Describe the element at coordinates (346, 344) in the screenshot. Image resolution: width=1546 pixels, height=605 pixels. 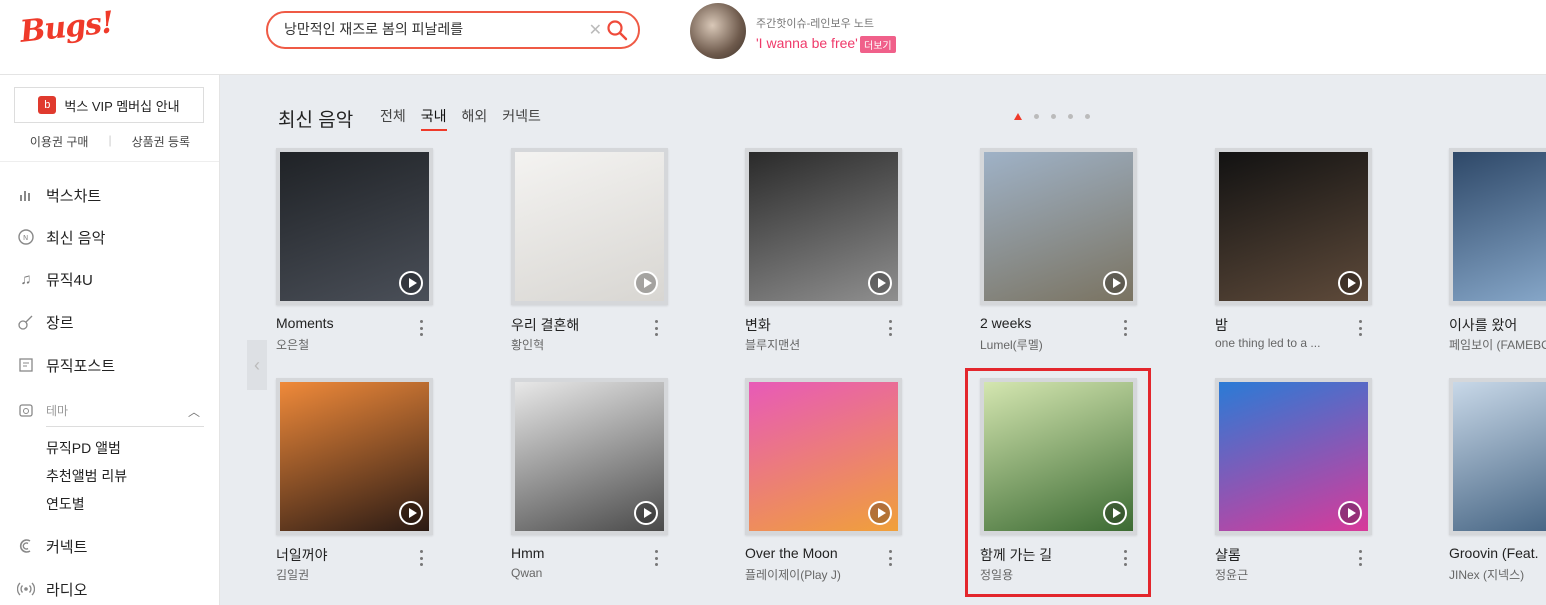
I see `track-artist: 오은철` at that location.